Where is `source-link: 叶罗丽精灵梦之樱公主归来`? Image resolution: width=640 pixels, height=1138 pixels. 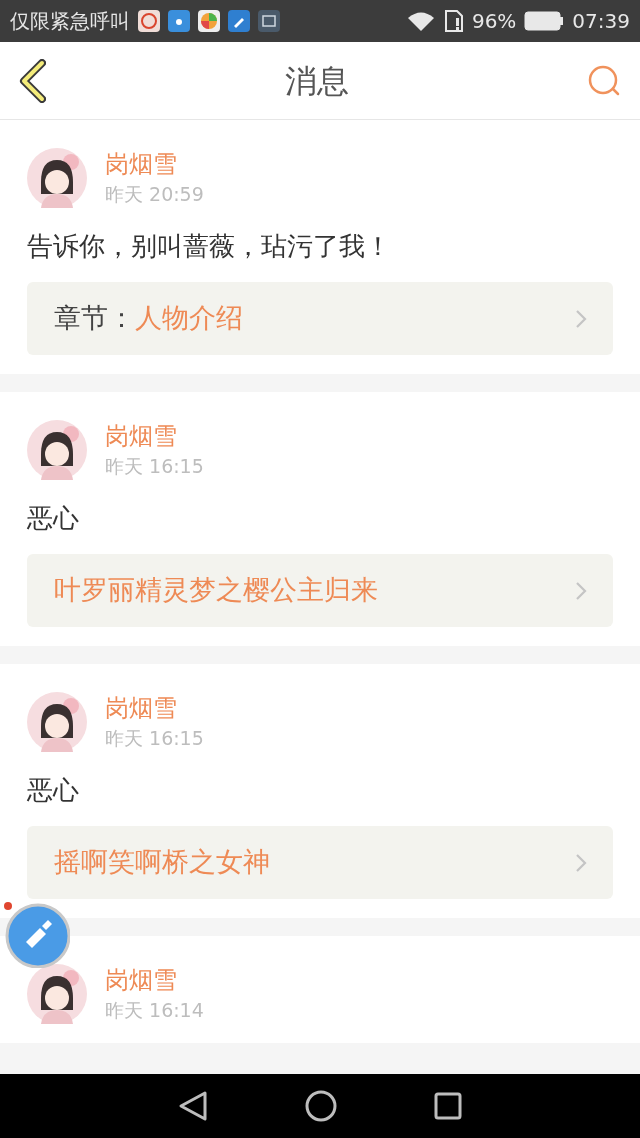 source-link: 叶罗丽精灵梦之樱公主归来 is located at coordinates (320, 590).